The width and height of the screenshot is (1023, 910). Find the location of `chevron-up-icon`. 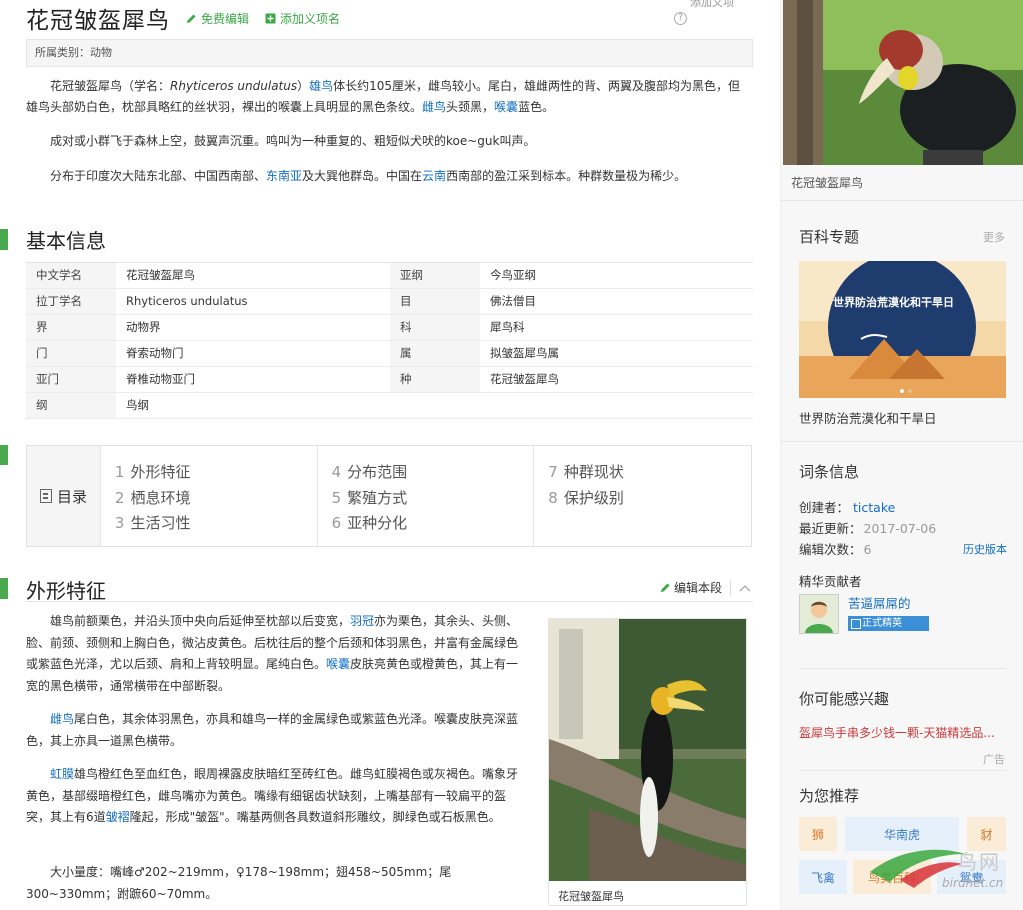

chevron-up-icon is located at coordinates (745, 588).